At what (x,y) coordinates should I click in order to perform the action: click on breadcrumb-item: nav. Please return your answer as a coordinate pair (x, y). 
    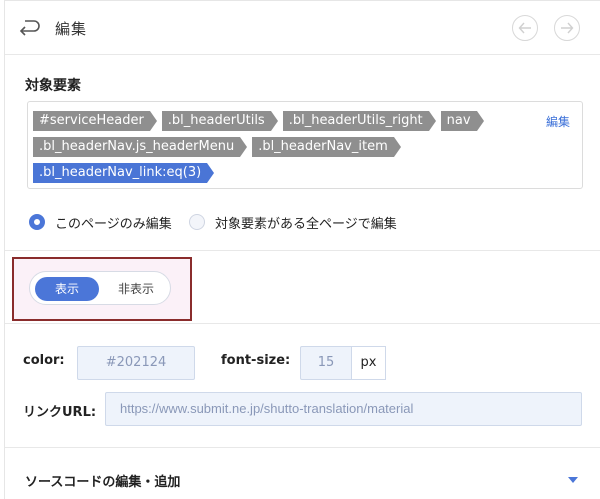
    Looking at the image, I should click on (462, 121).